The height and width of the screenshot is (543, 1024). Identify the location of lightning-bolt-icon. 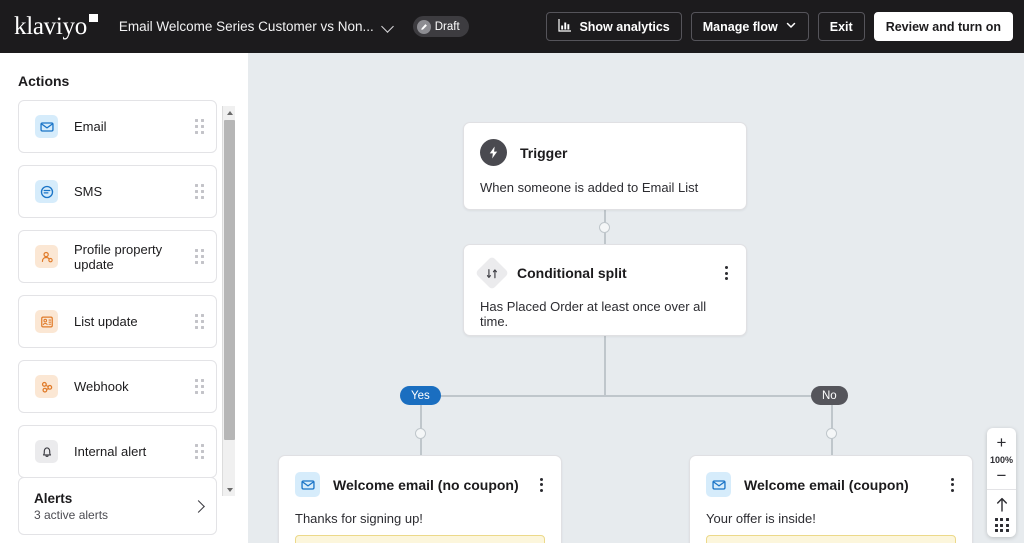
(493, 152).